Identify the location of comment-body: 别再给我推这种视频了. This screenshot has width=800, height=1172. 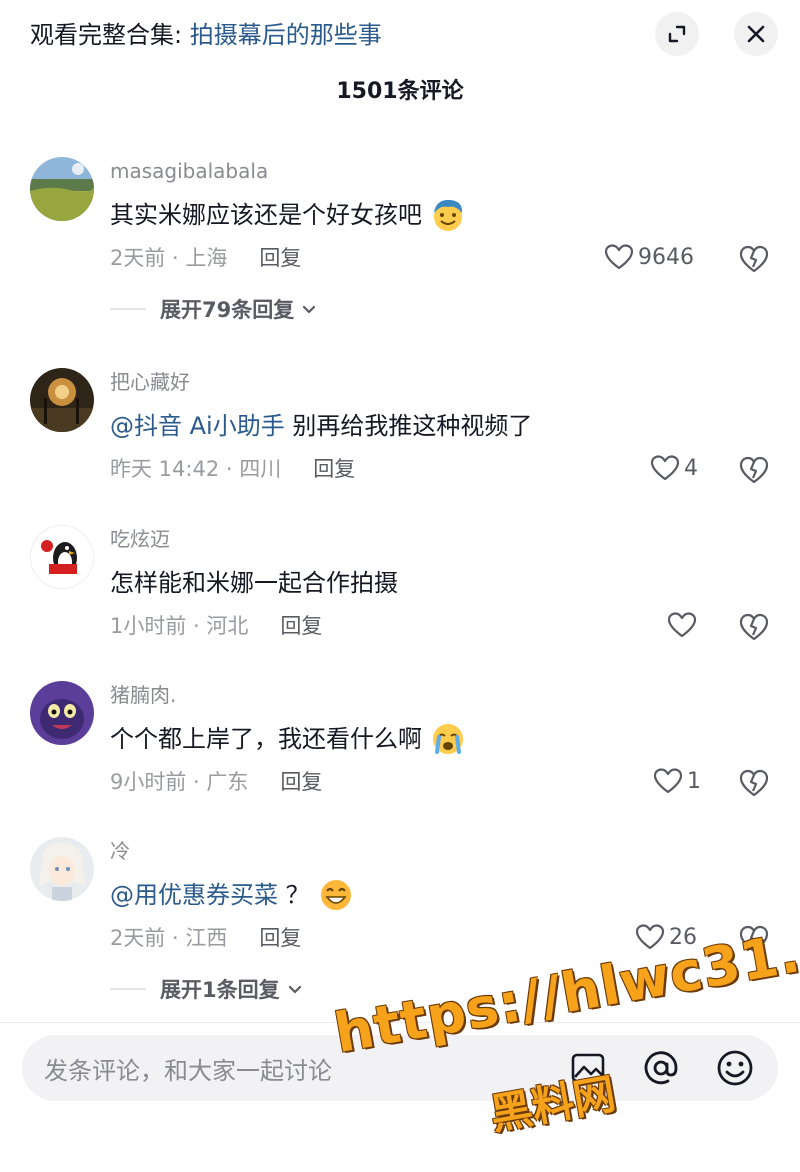
(408, 426).